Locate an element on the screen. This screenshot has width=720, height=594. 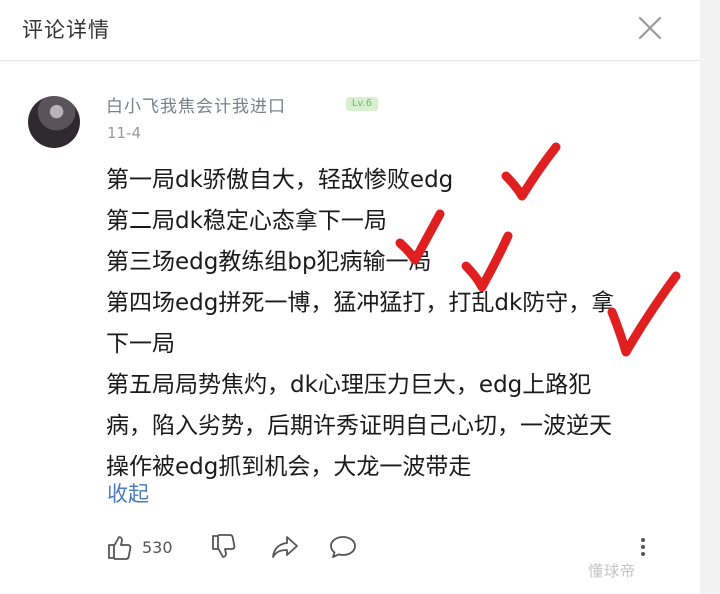
comment-line: 下一局 is located at coordinates (140, 344).